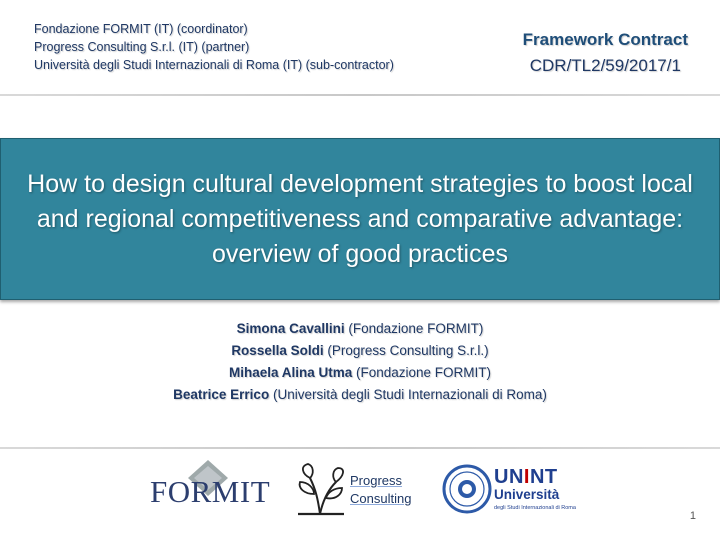 This screenshot has width=720, height=540. I want to click on contract-label: Framework Contract, so click(605, 39).